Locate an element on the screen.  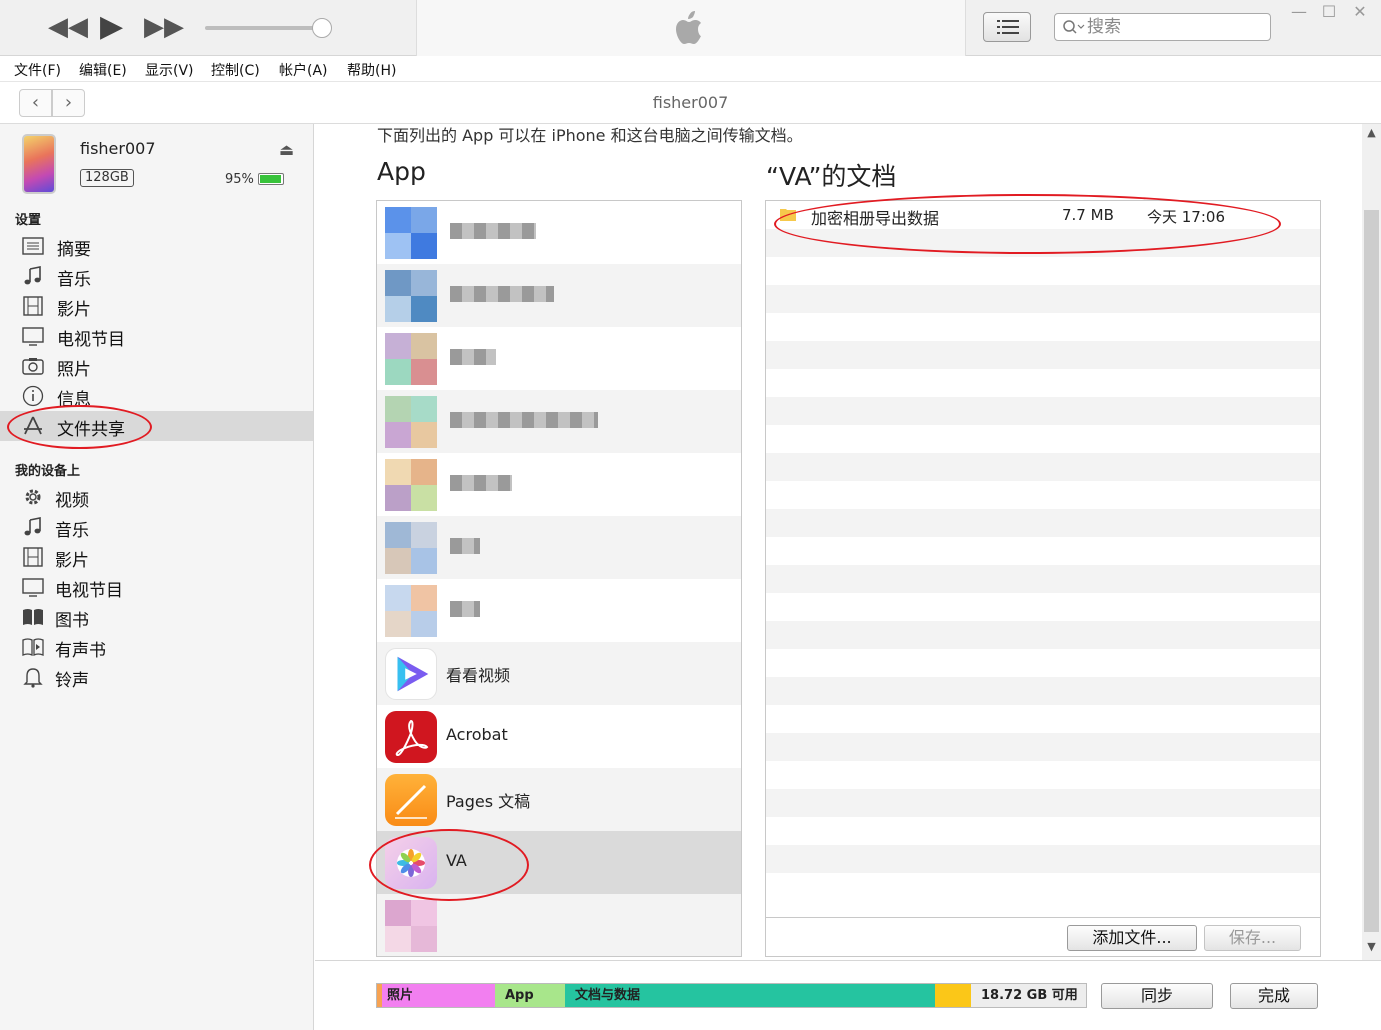
rewind-icon: ◀◀ is located at coordinates (68, 27).